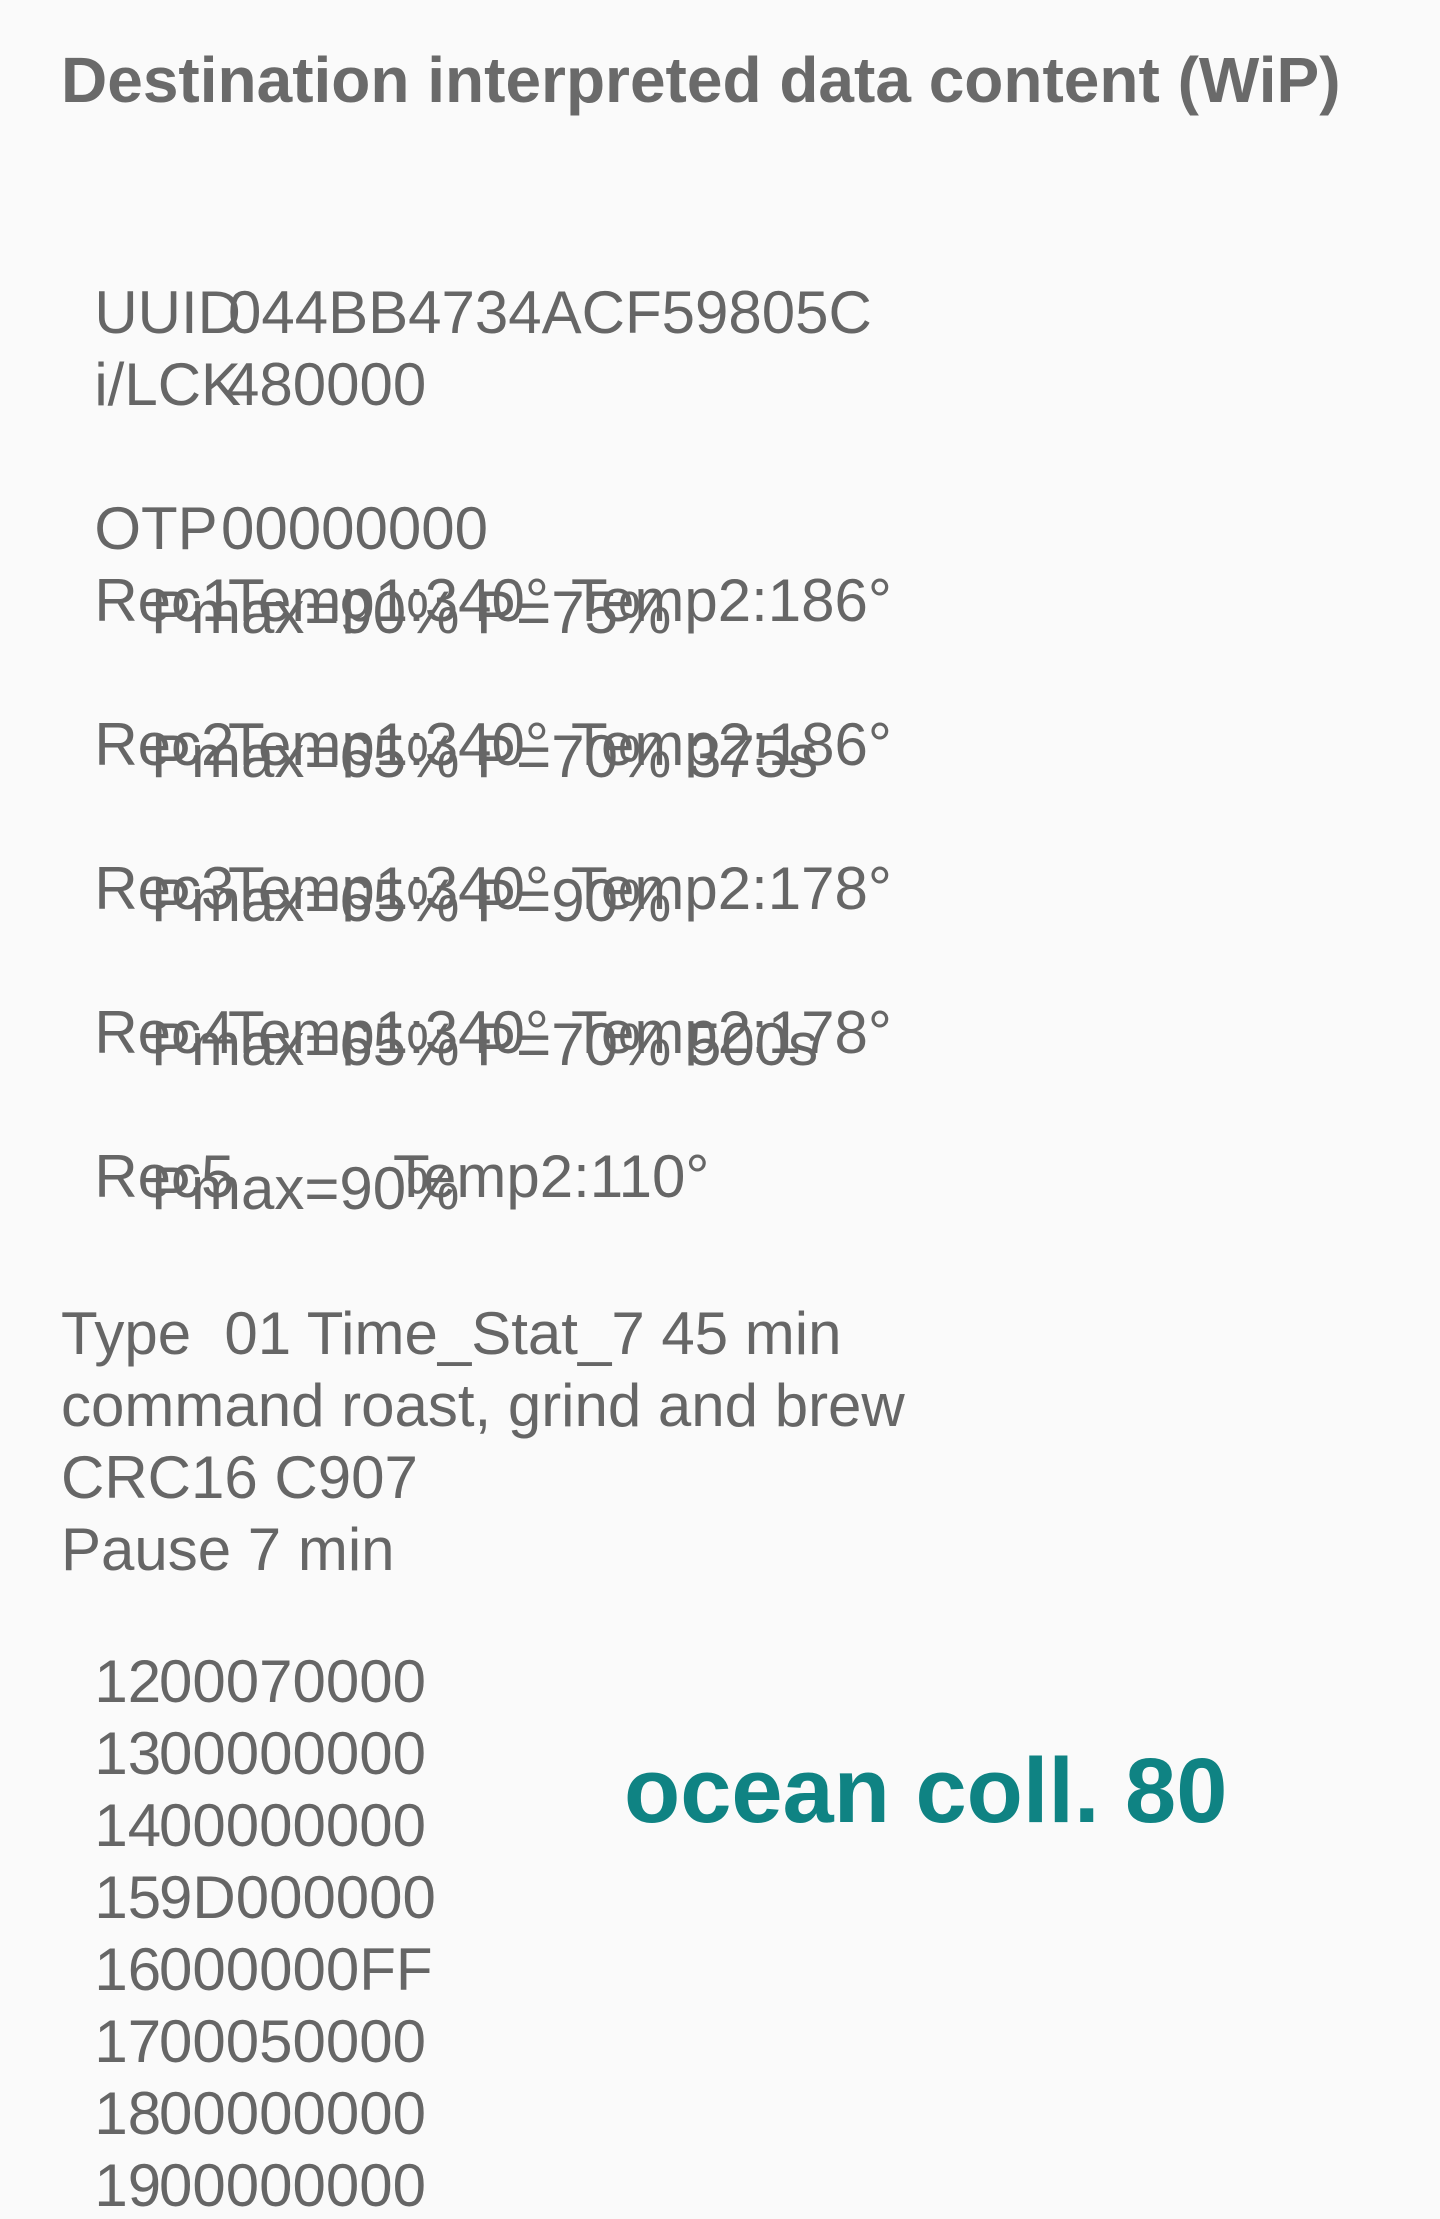 This screenshot has height=2219, width=1440. I want to click on record-detail-3: Pmax=65% P=90%, so click(411, 900).